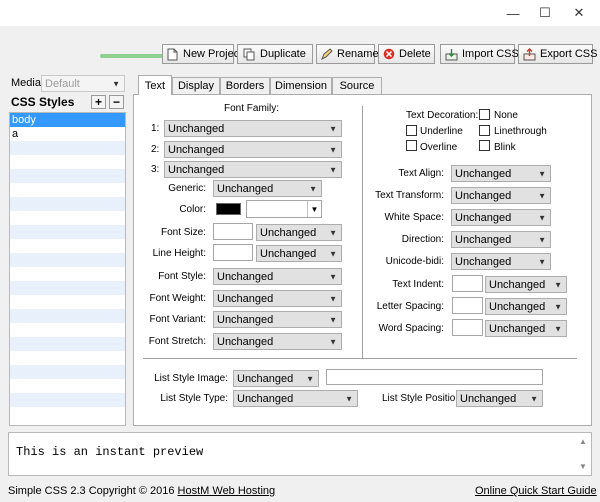 This screenshot has height=502, width=600. What do you see at coordinates (434, 377) in the screenshot?
I see `list-style-image-url-input` at bounding box center [434, 377].